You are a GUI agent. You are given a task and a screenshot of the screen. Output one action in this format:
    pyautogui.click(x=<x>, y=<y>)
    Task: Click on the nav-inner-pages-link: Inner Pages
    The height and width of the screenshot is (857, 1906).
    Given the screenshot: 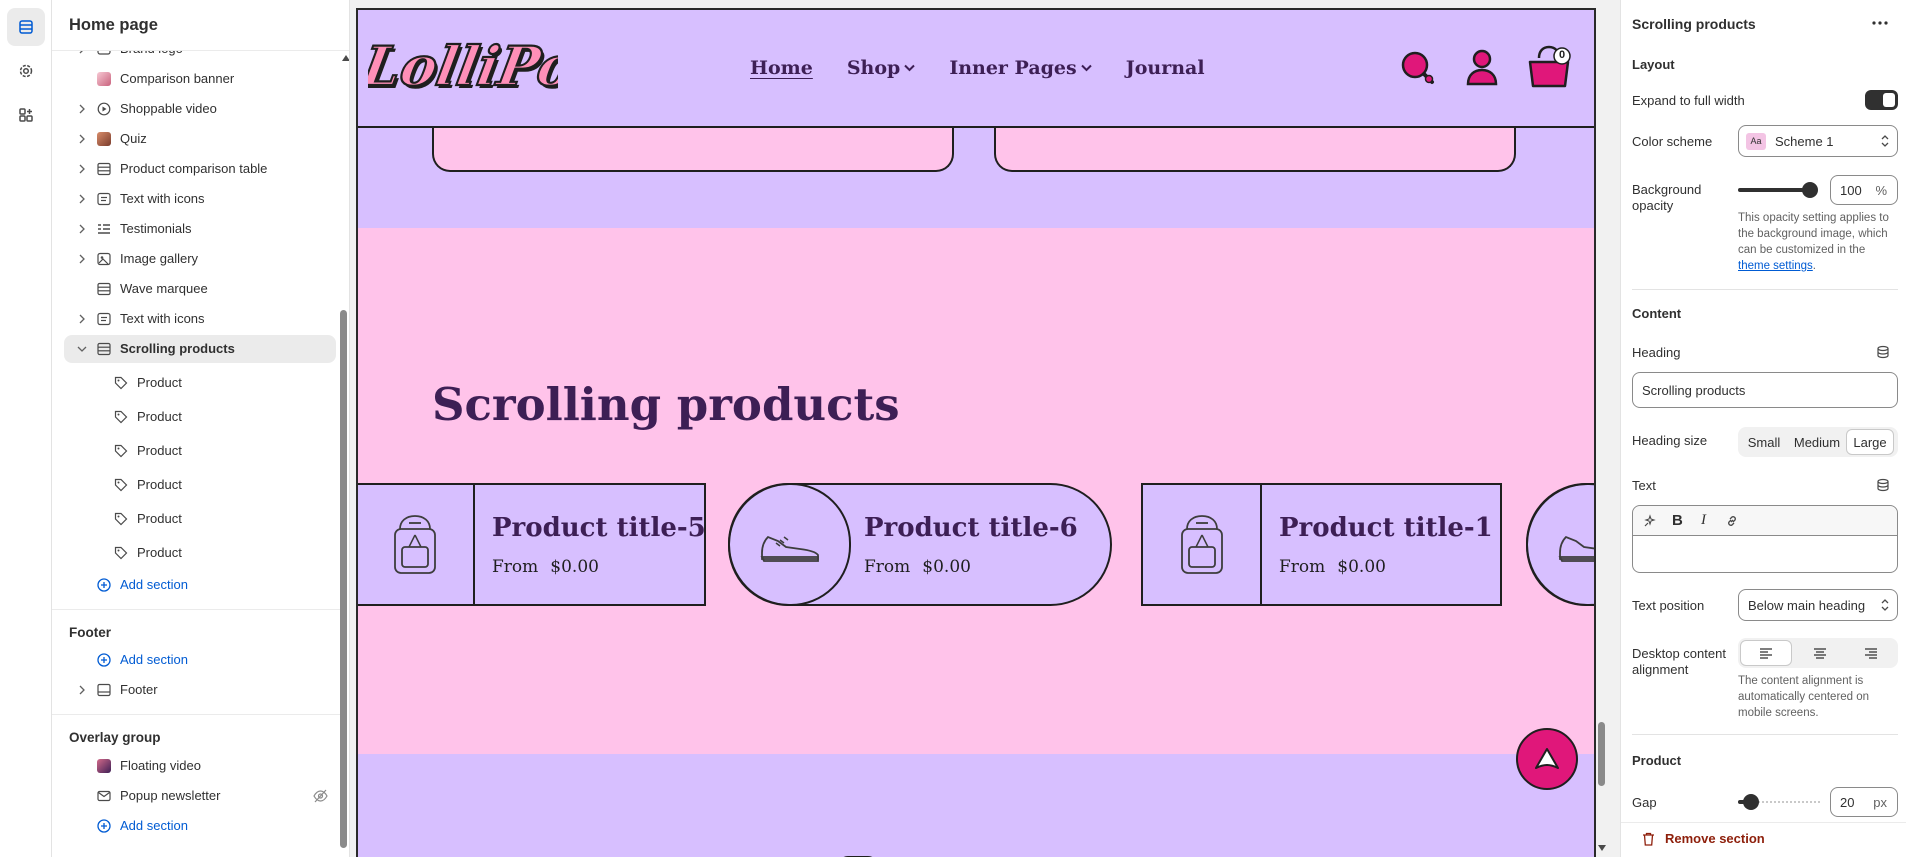 What is the action you would take?
    pyautogui.click(x=1020, y=68)
    